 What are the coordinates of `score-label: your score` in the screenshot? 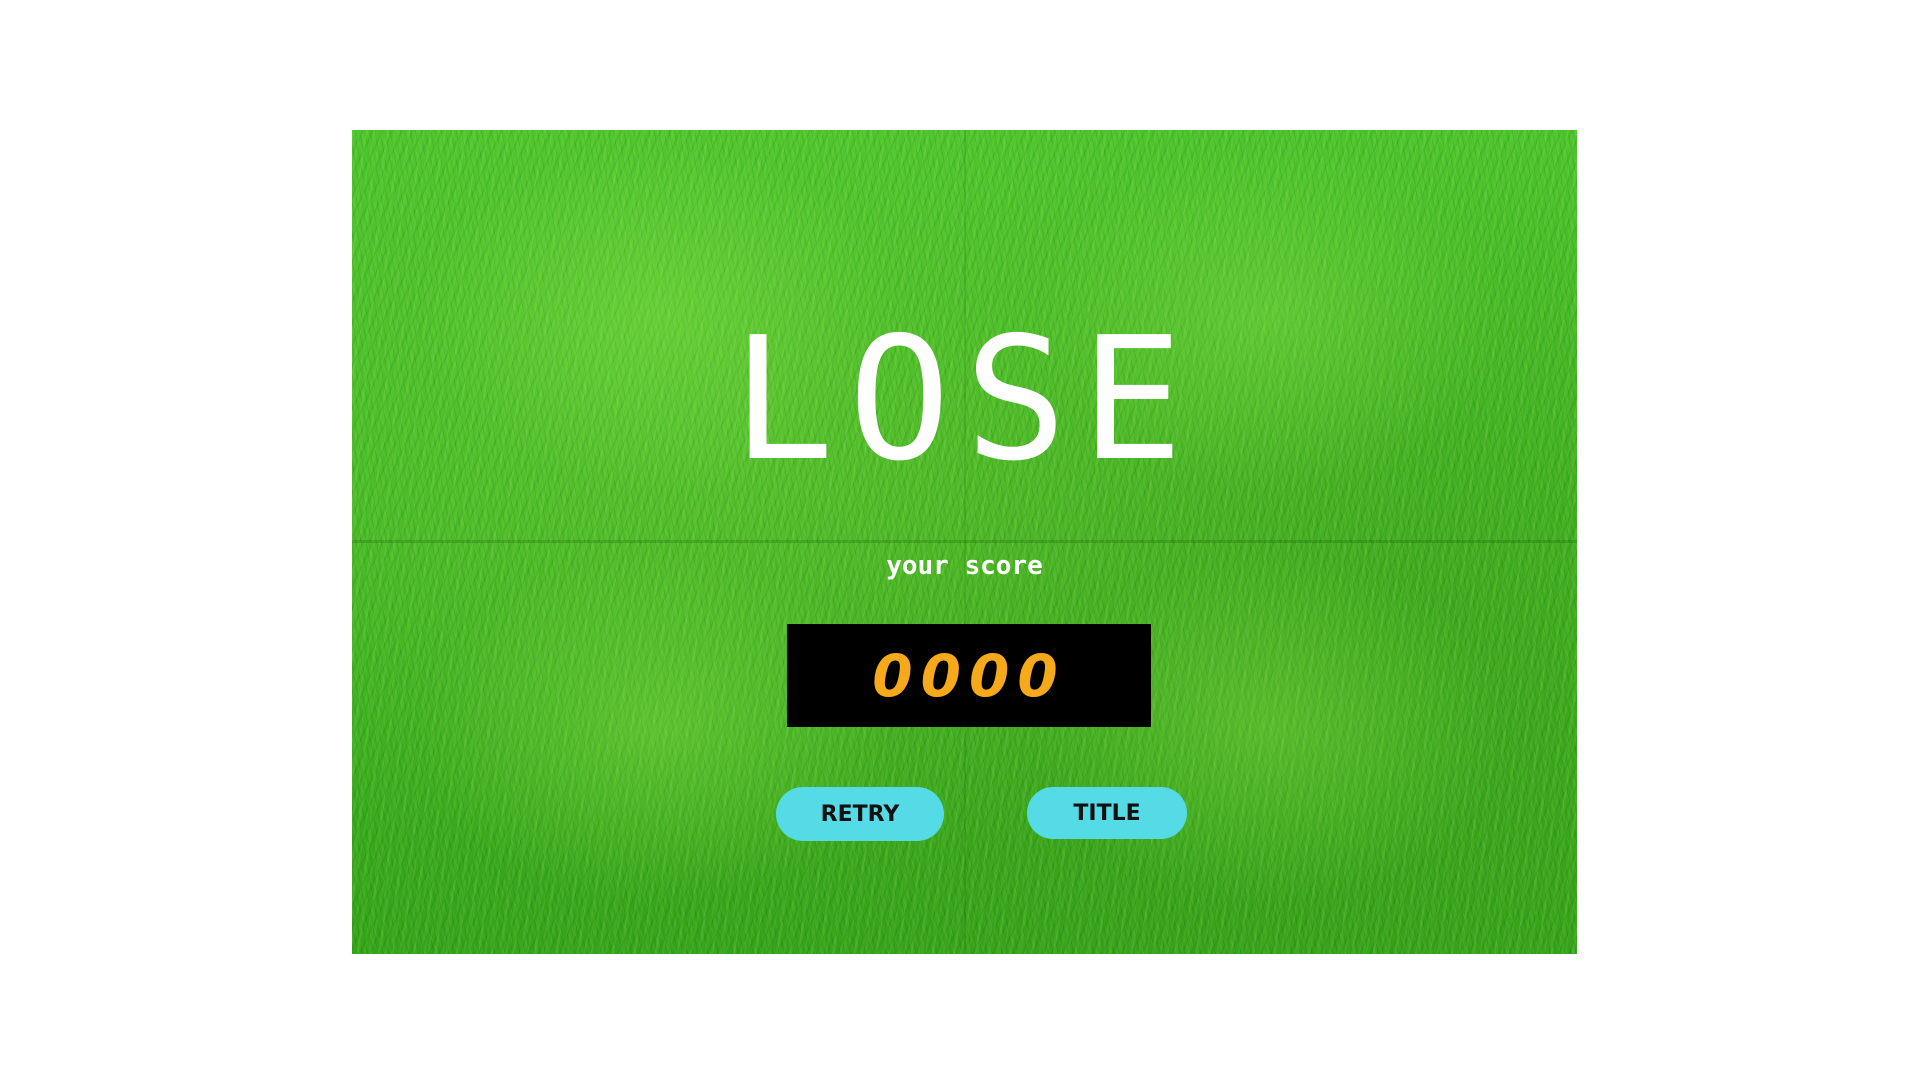 It's located at (964, 566).